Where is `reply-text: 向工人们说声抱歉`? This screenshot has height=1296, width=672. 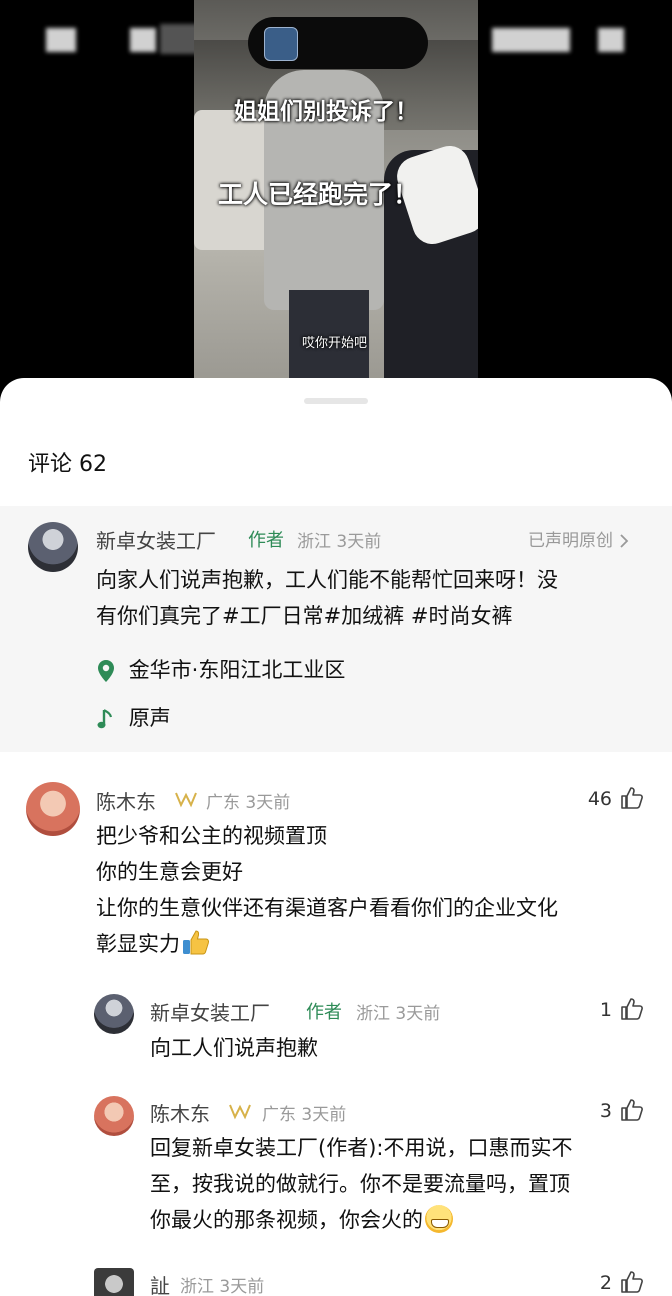 reply-text: 向工人们说声抱歉 is located at coordinates (234, 1048).